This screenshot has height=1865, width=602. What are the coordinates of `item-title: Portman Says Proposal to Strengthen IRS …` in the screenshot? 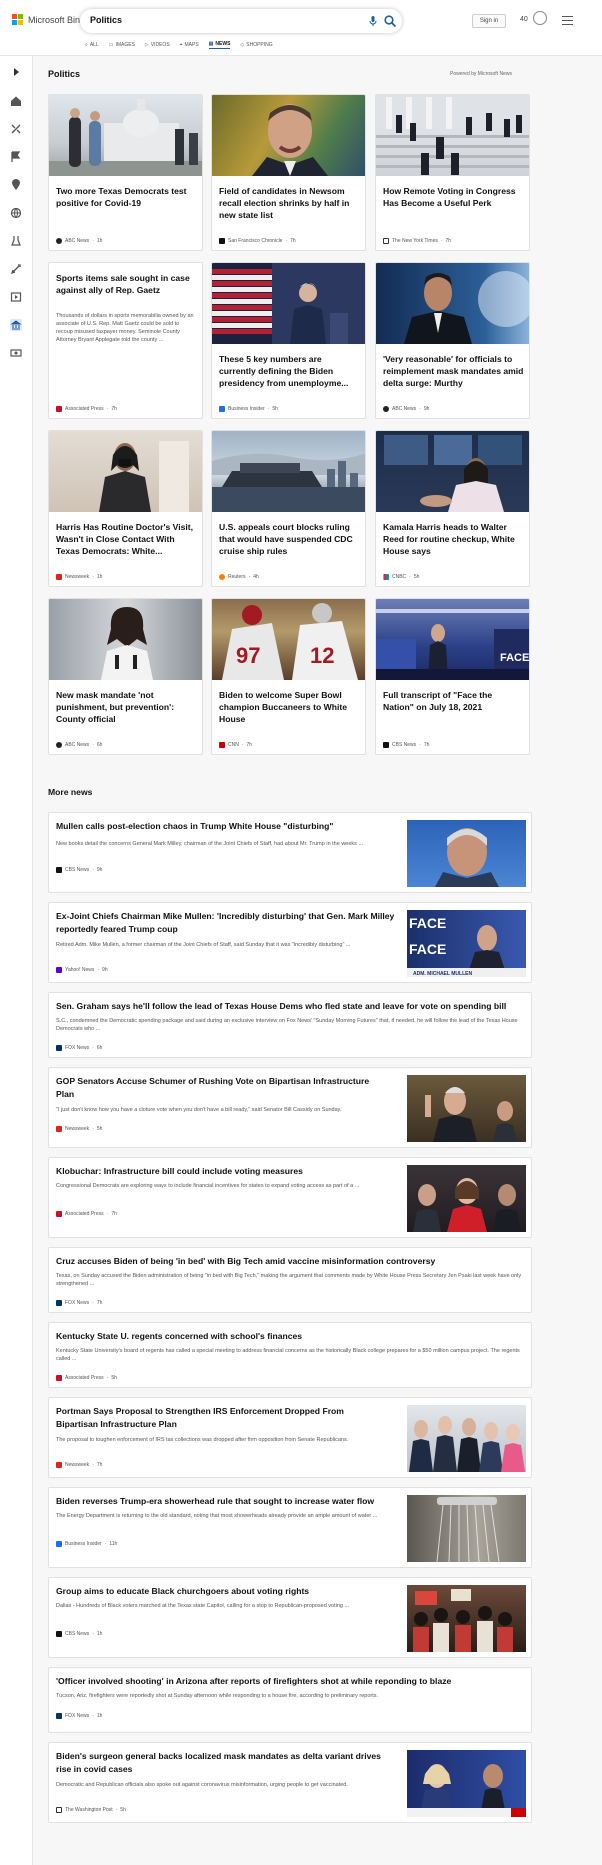 It's located at (221, 1418).